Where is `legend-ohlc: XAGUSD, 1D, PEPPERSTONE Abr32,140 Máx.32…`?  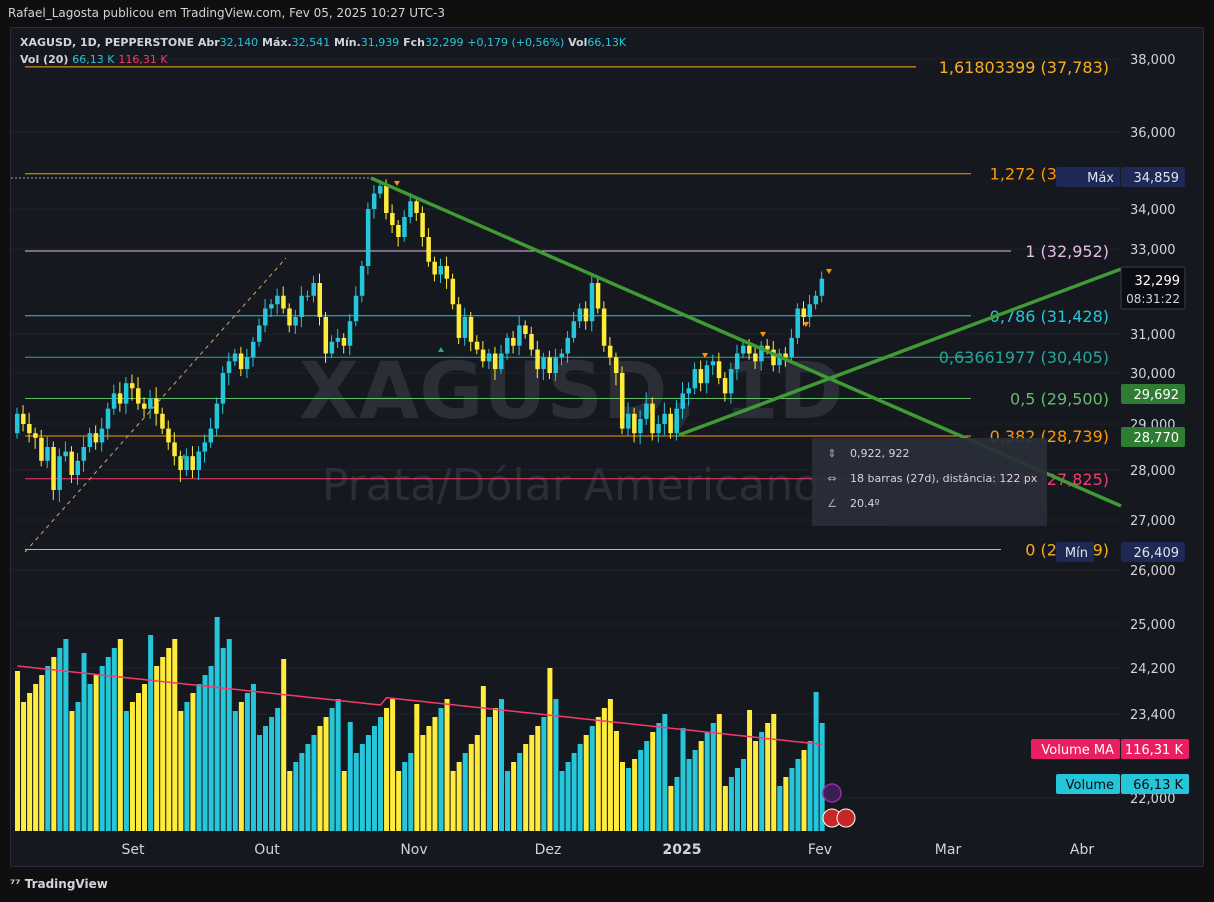
legend-ohlc: XAGUSD, 1D, PEPPERSTONE Abr32,140 Máx.32… is located at coordinates (323, 42).